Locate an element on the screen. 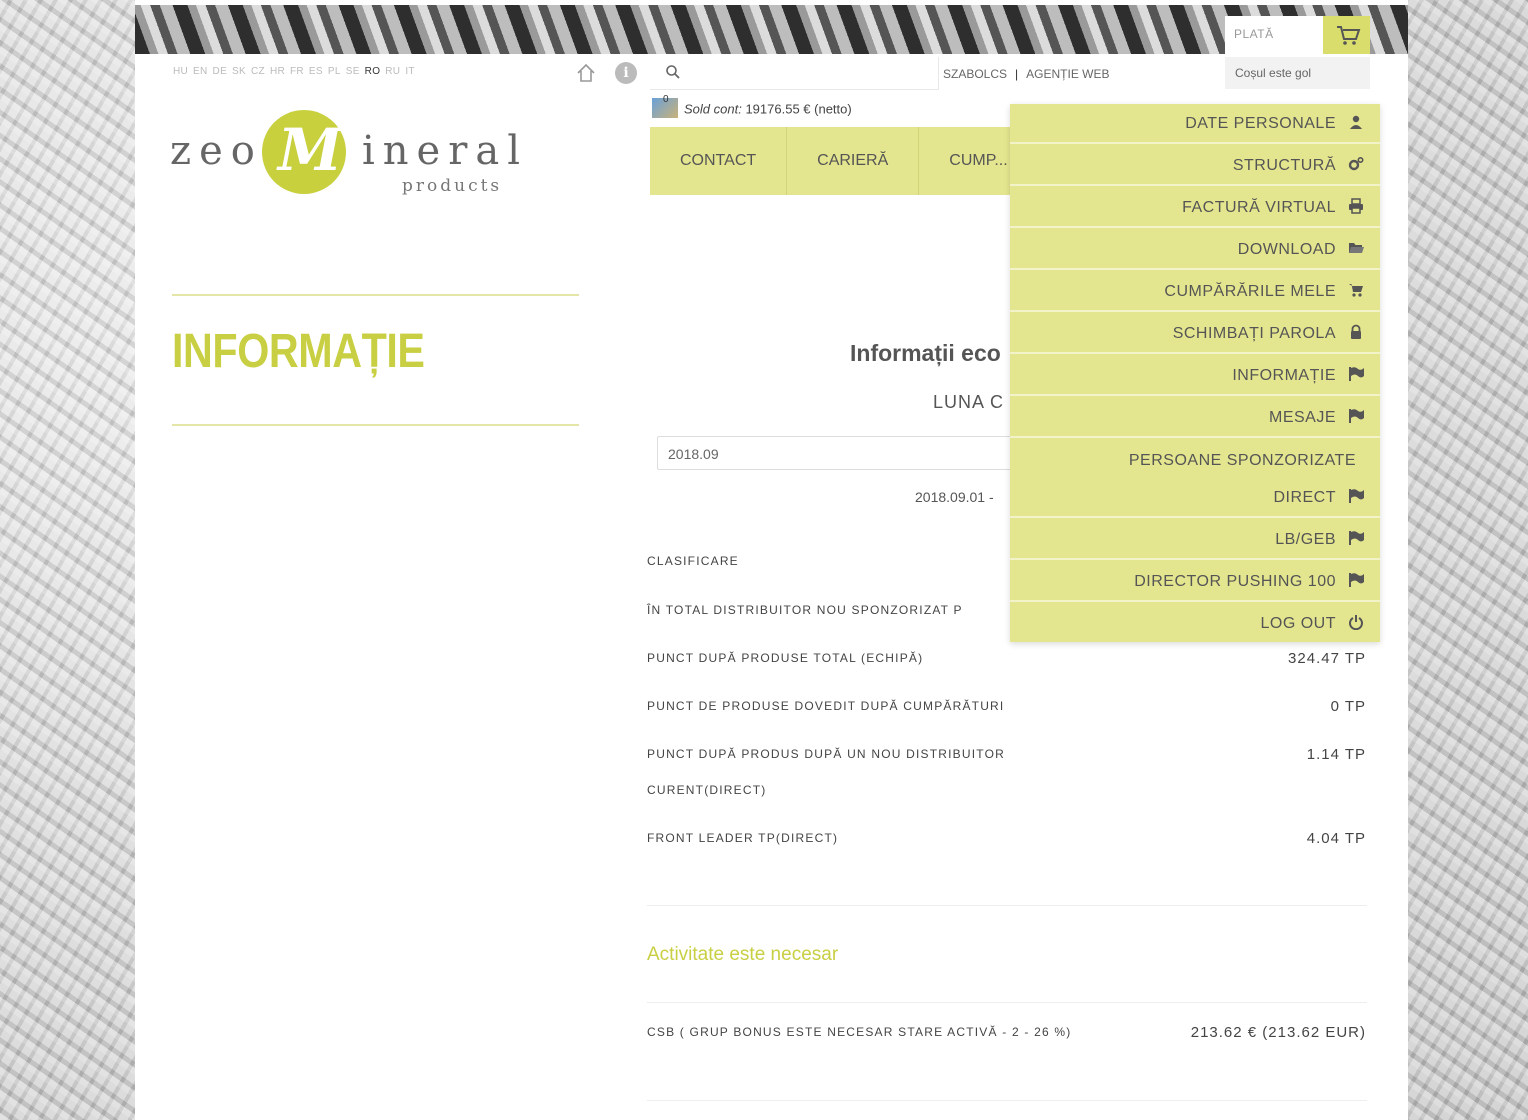 The image size is (1528, 1120). menu-item-schimbati-parola: SCHIMBAȚI PAROLA is located at coordinates (1195, 334).